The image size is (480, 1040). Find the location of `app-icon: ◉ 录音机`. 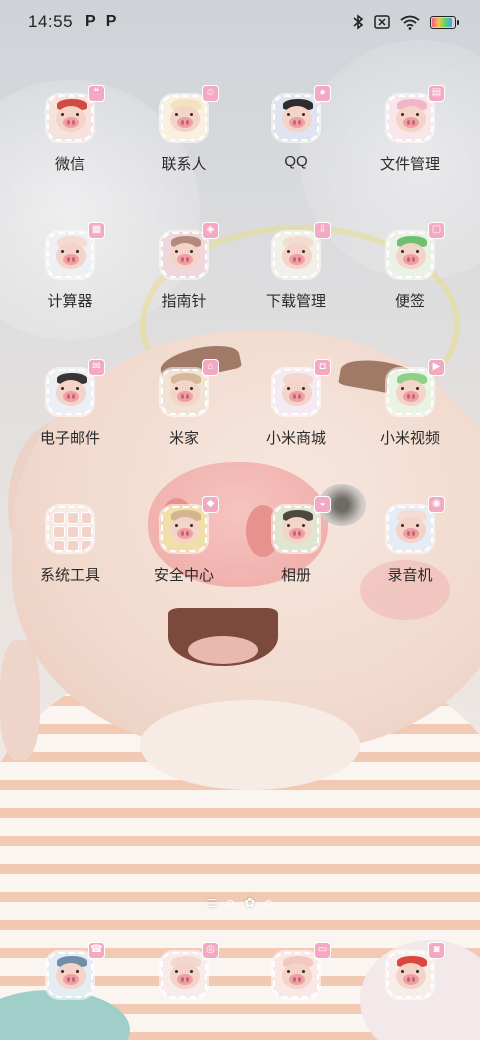

app-icon: ◉ 录音机 is located at coordinates (410, 540).